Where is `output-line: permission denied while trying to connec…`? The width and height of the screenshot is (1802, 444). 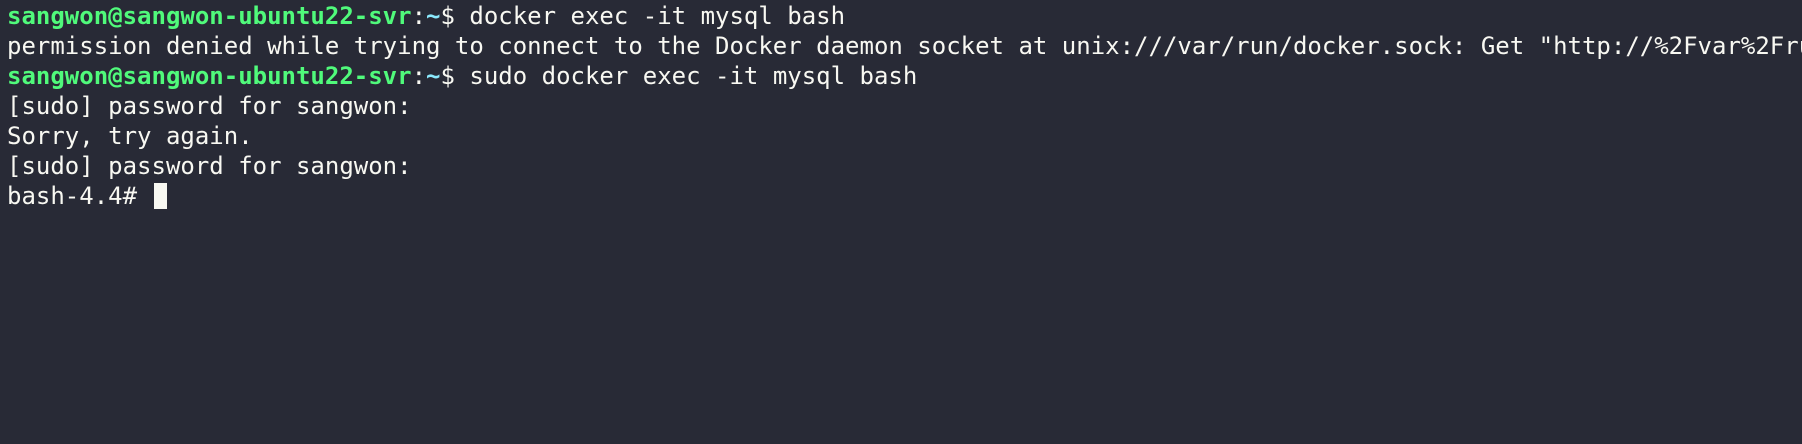
output-line: permission denied while trying to connec… is located at coordinates (904, 46).